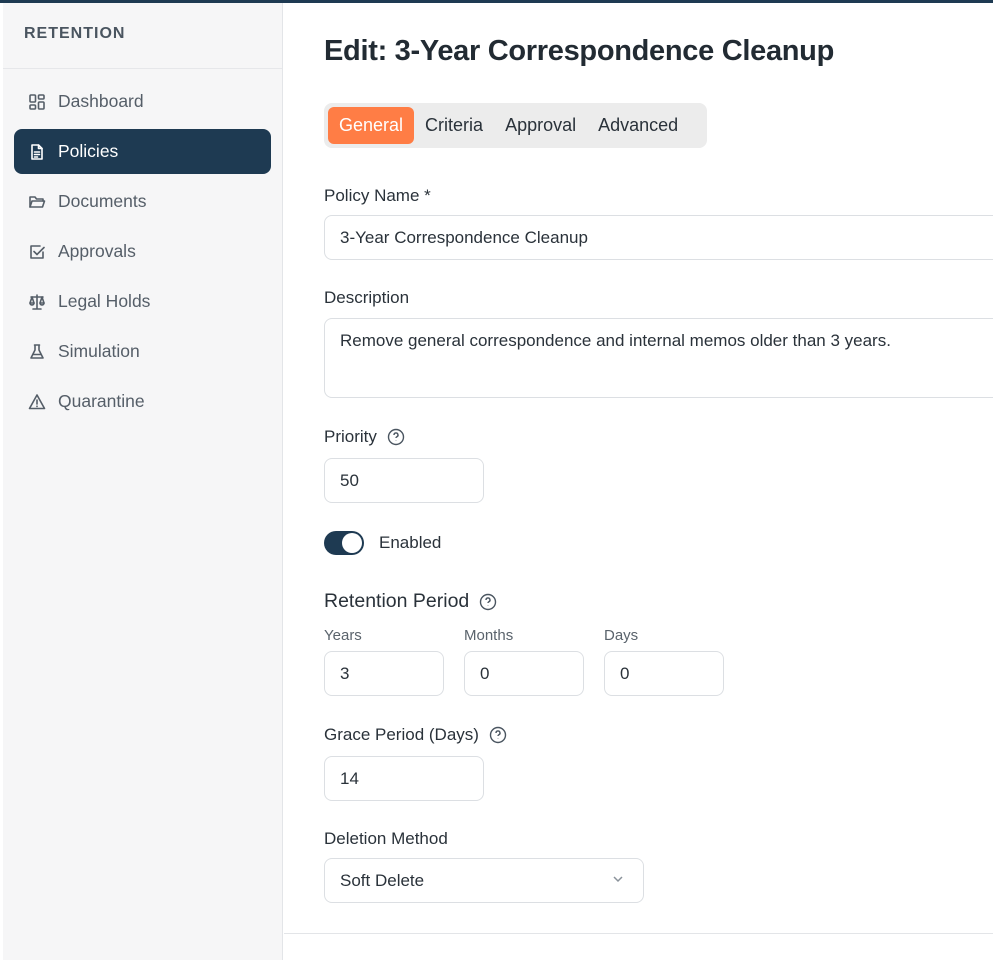  I want to click on tab-general: General, so click(371, 125).